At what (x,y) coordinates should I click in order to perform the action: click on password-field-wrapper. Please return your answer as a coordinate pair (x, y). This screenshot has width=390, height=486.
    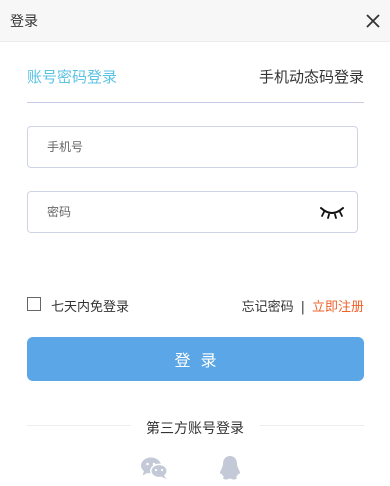
    Looking at the image, I should click on (192, 212).